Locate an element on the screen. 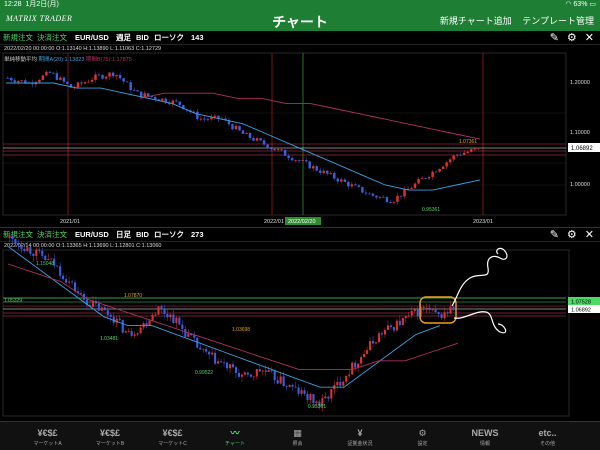 This screenshot has height=450, width=600. tab-label: チャート is located at coordinates (235, 444).